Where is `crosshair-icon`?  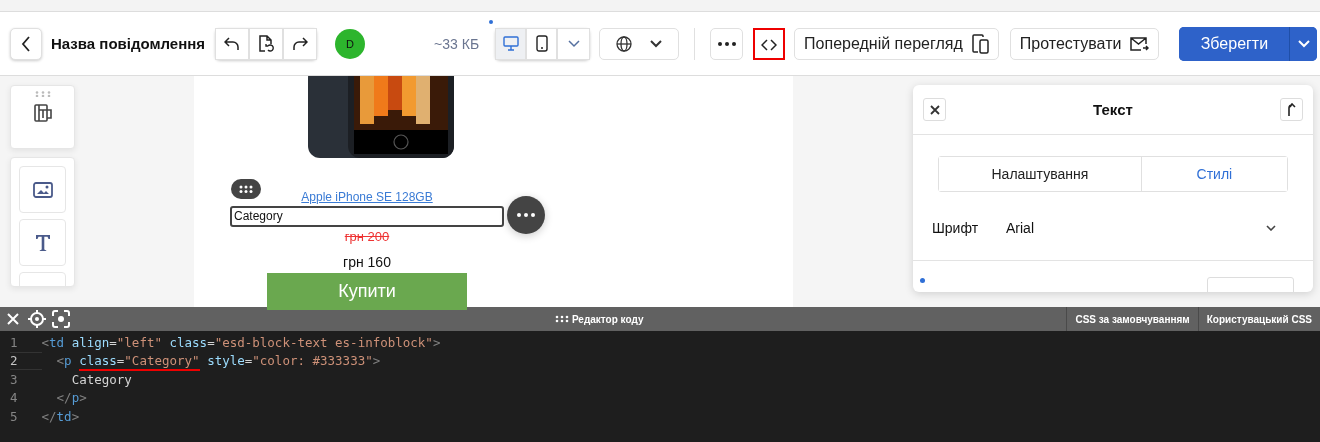 crosshair-icon is located at coordinates (37, 319).